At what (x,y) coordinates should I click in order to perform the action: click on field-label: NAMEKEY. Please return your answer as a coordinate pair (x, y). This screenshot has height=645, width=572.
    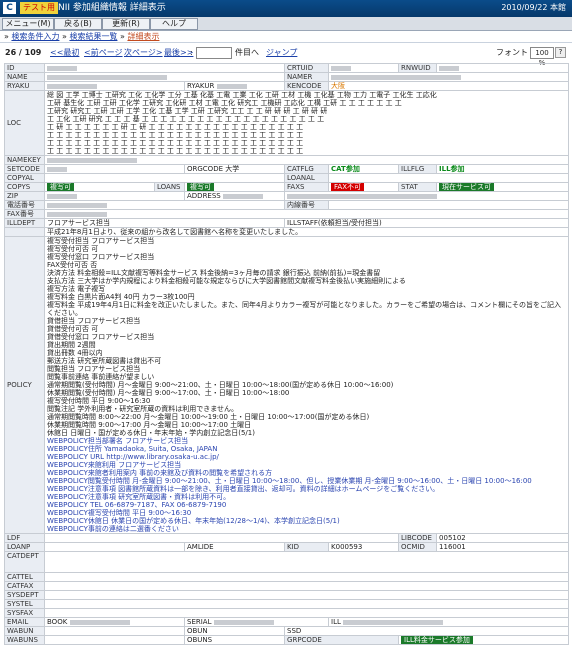
    Looking at the image, I should click on (24, 160).